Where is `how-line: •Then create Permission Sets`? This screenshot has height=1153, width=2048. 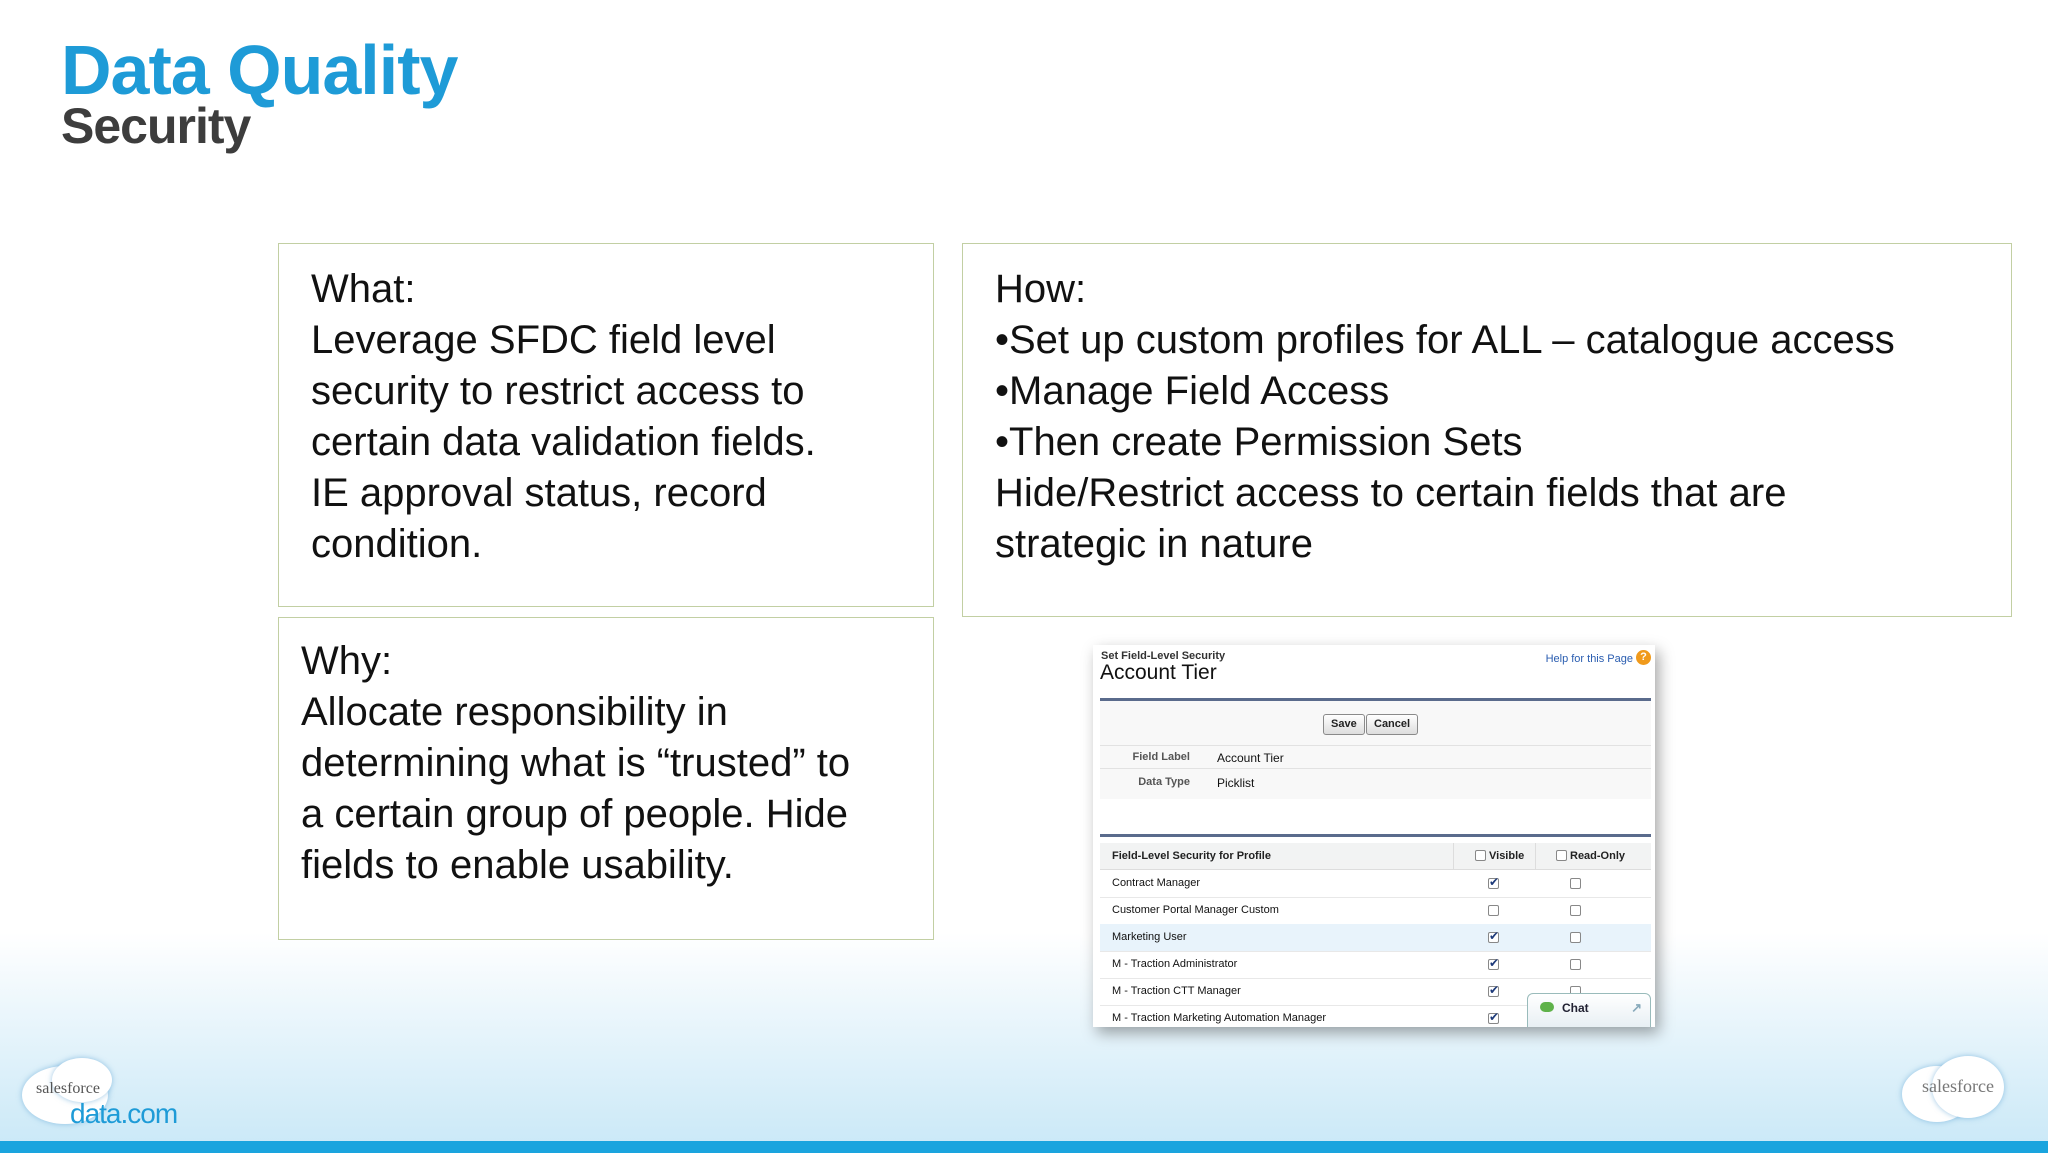
how-line: •Then create Permission Sets is located at coordinates (1259, 442).